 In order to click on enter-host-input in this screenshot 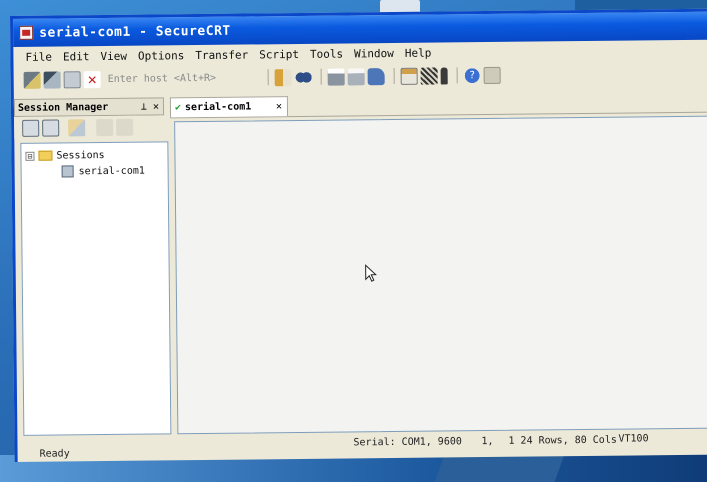, I will do `click(182, 78)`.